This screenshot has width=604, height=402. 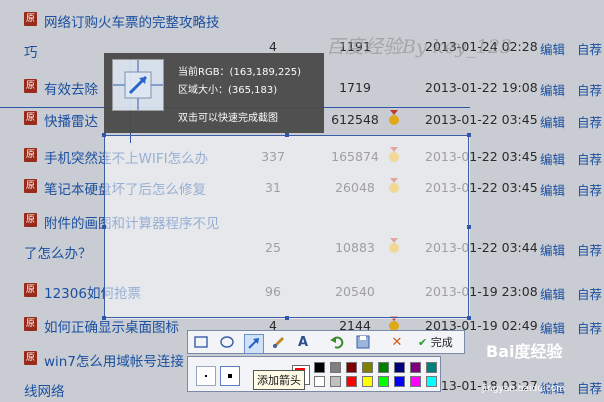 What do you see at coordinates (228, 118) in the screenshot?
I see `double-click-hint: 双击可以快速完成截图` at bounding box center [228, 118].